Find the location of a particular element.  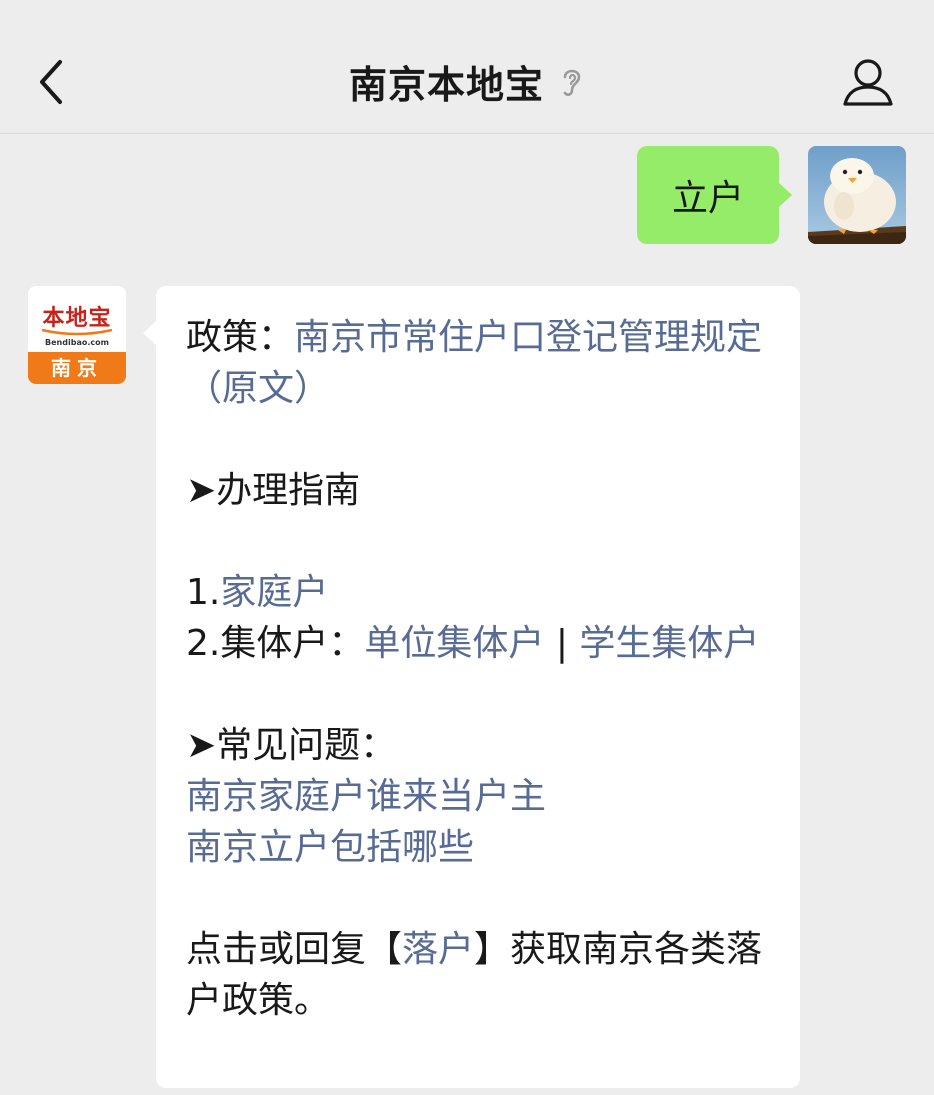

user-message-text: 立户 is located at coordinates (707, 198).